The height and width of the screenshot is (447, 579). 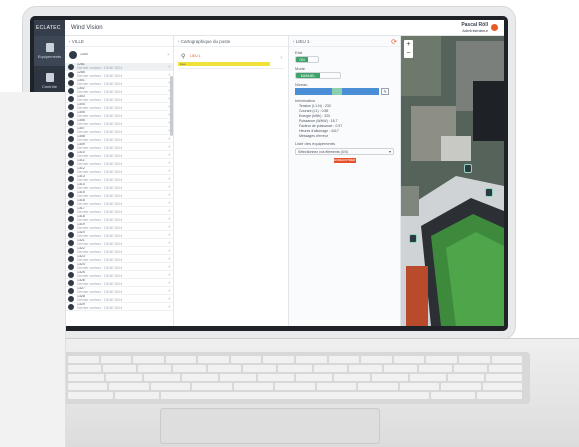 I want to click on list-item: 1318 Dernier contact : 12h30 2024 ›, so click(x=119, y=219).